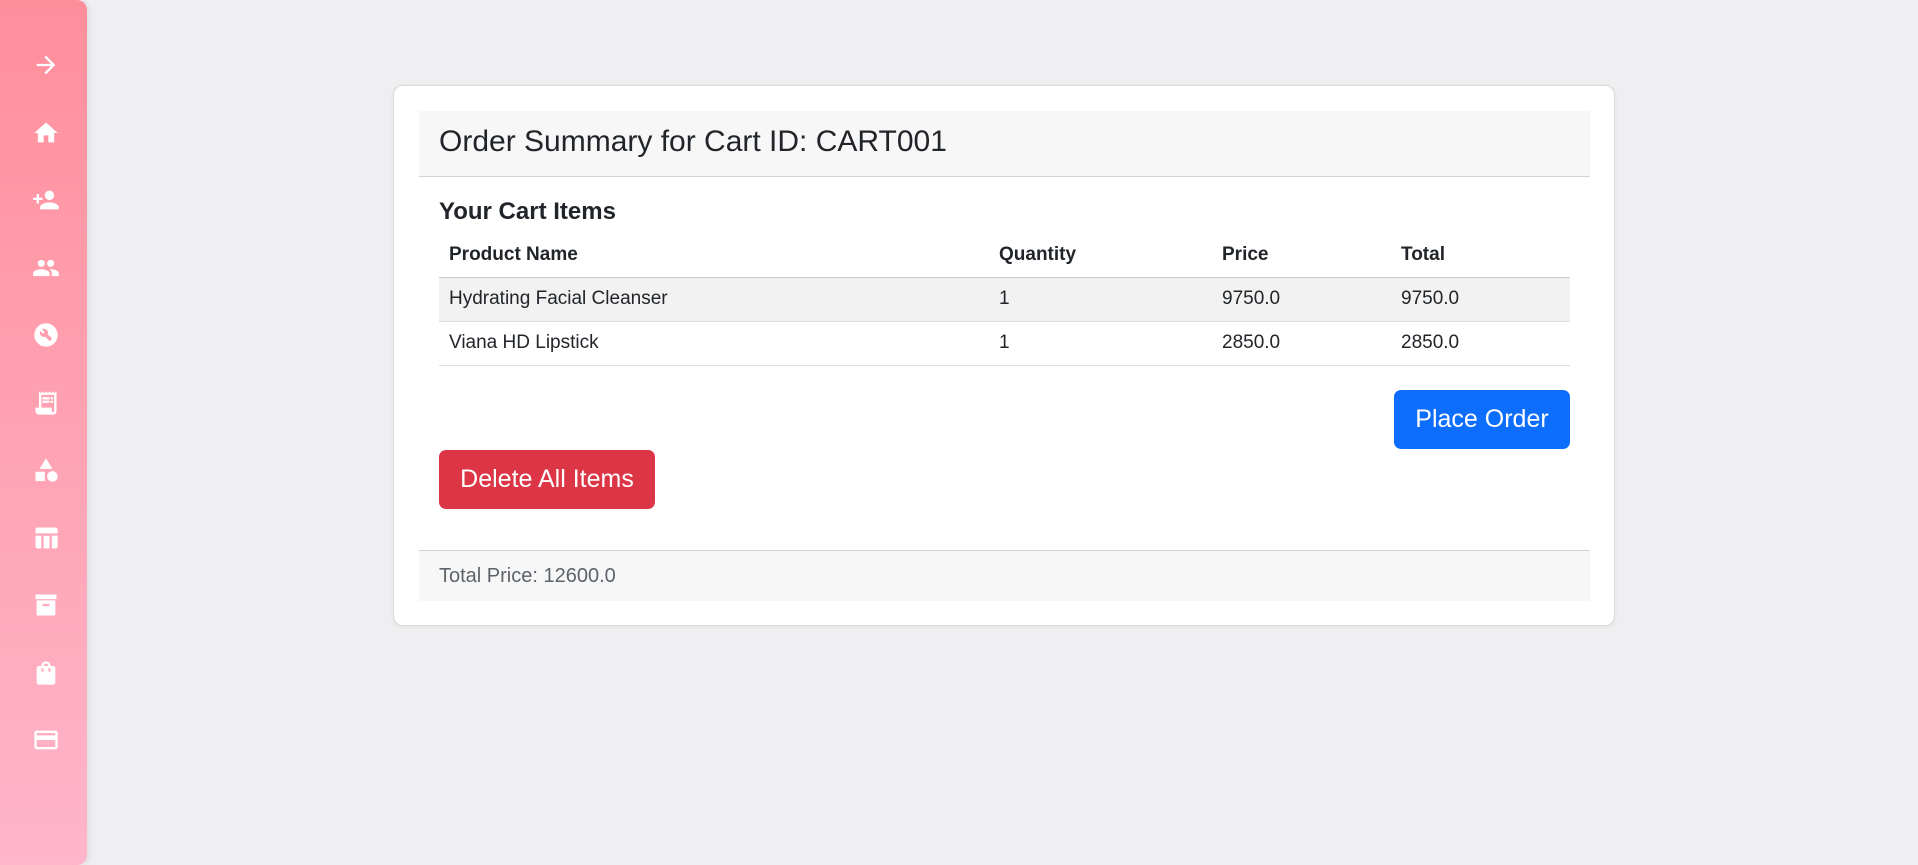  I want to click on sidebar-item-build, so click(46, 335).